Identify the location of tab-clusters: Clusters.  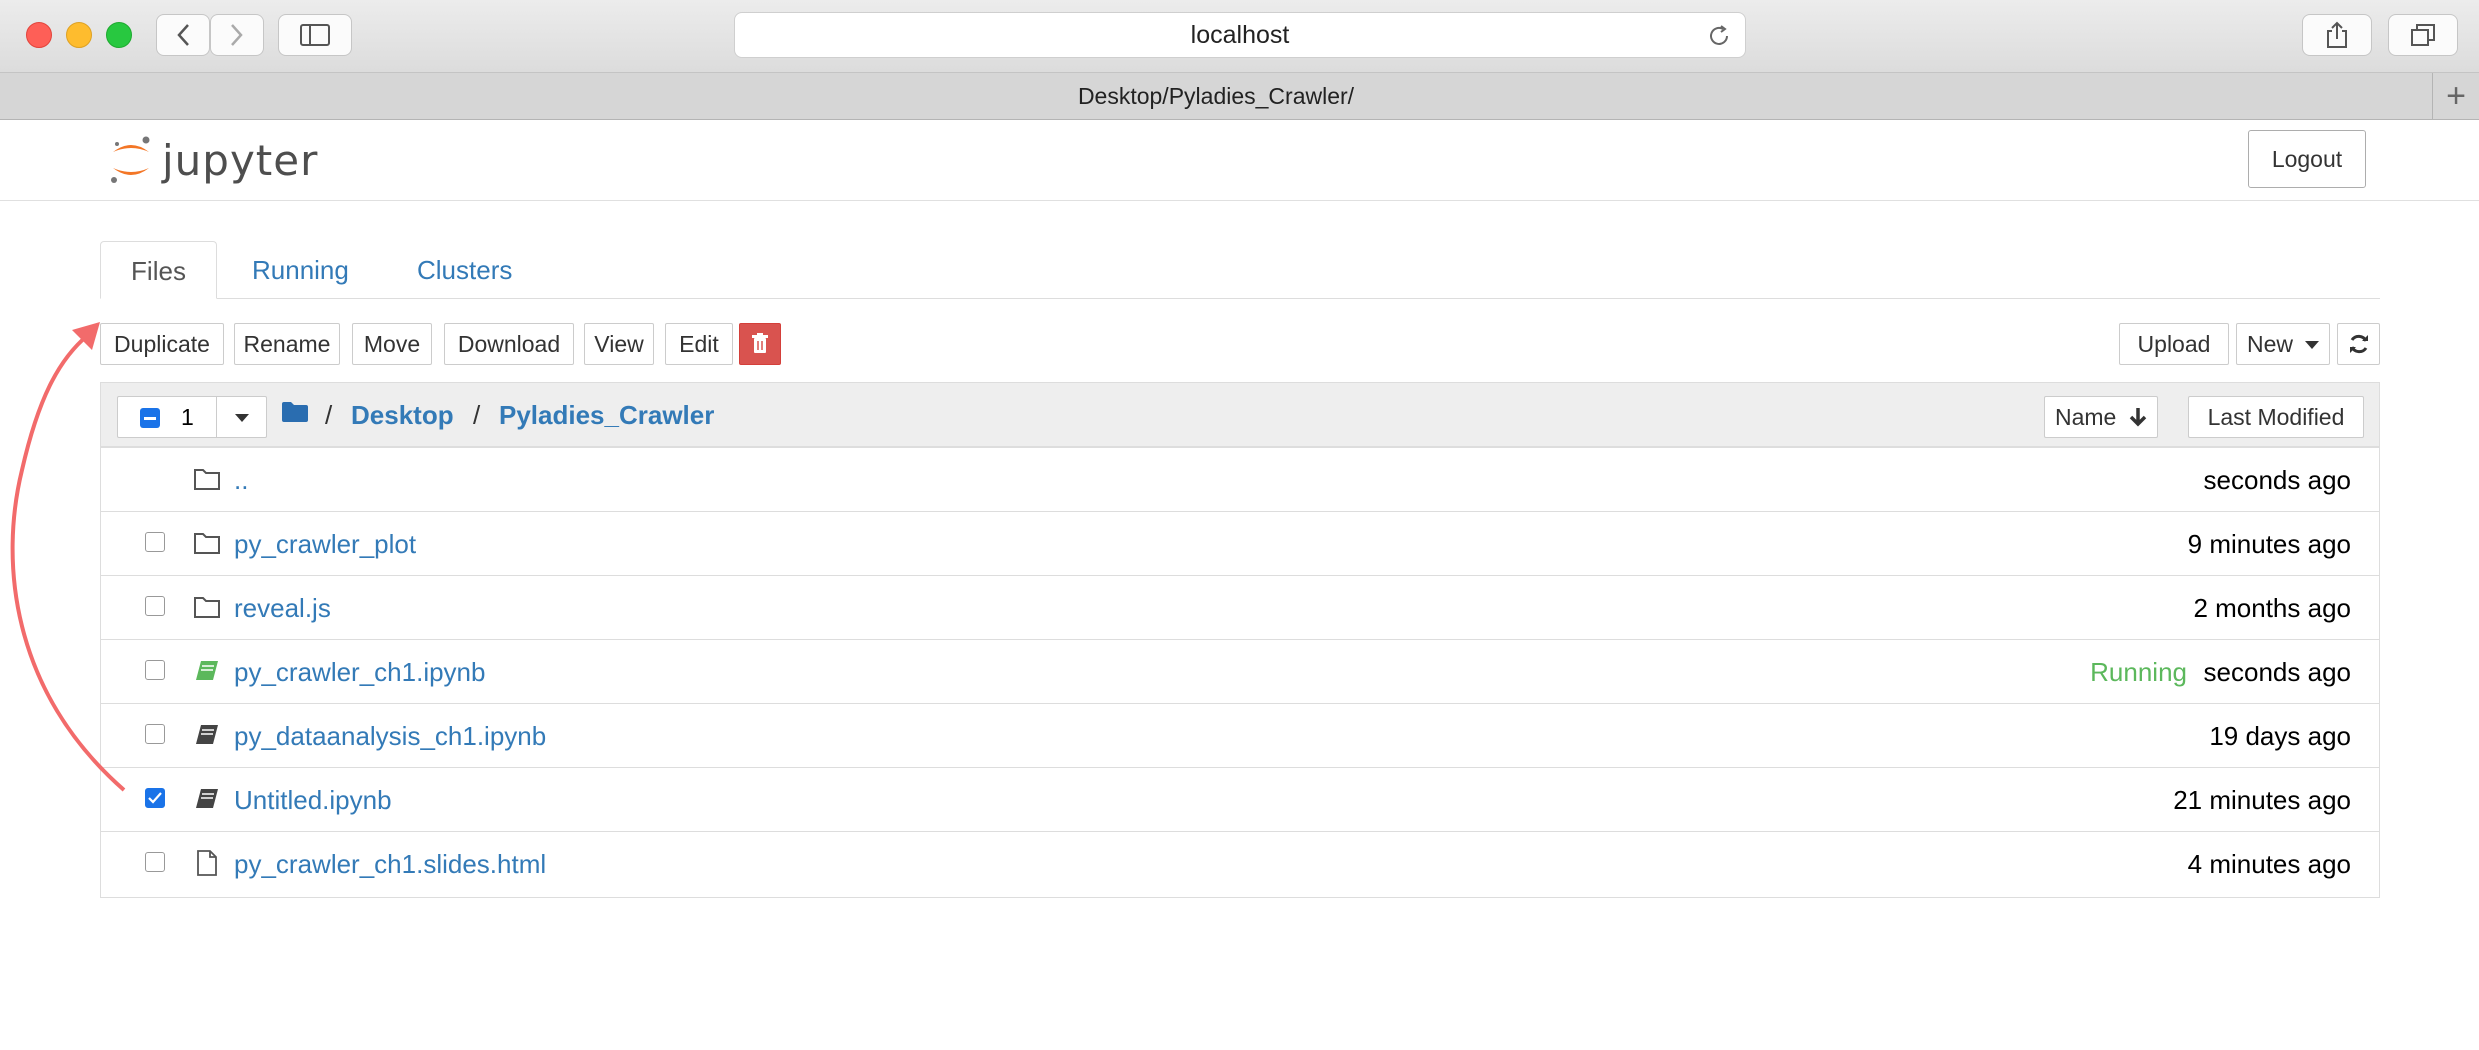
(464, 269).